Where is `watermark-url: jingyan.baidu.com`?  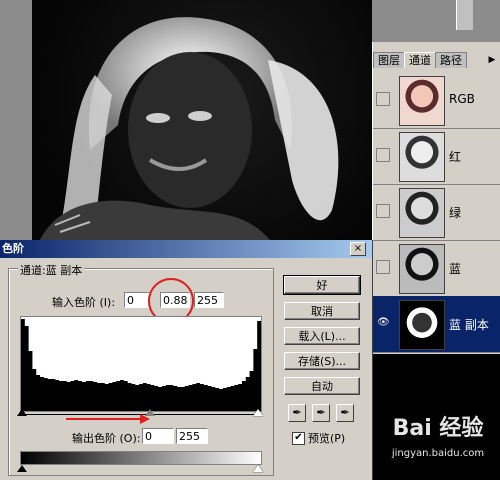
watermark-url: jingyan.baidu.com is located at coordinates (438, 453).